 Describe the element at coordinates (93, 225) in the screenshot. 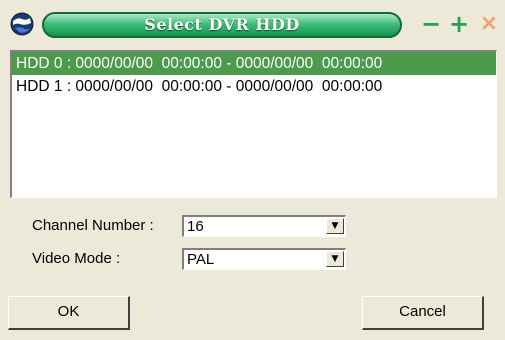

I see `channel-number-label: Channel Number :` at that location.